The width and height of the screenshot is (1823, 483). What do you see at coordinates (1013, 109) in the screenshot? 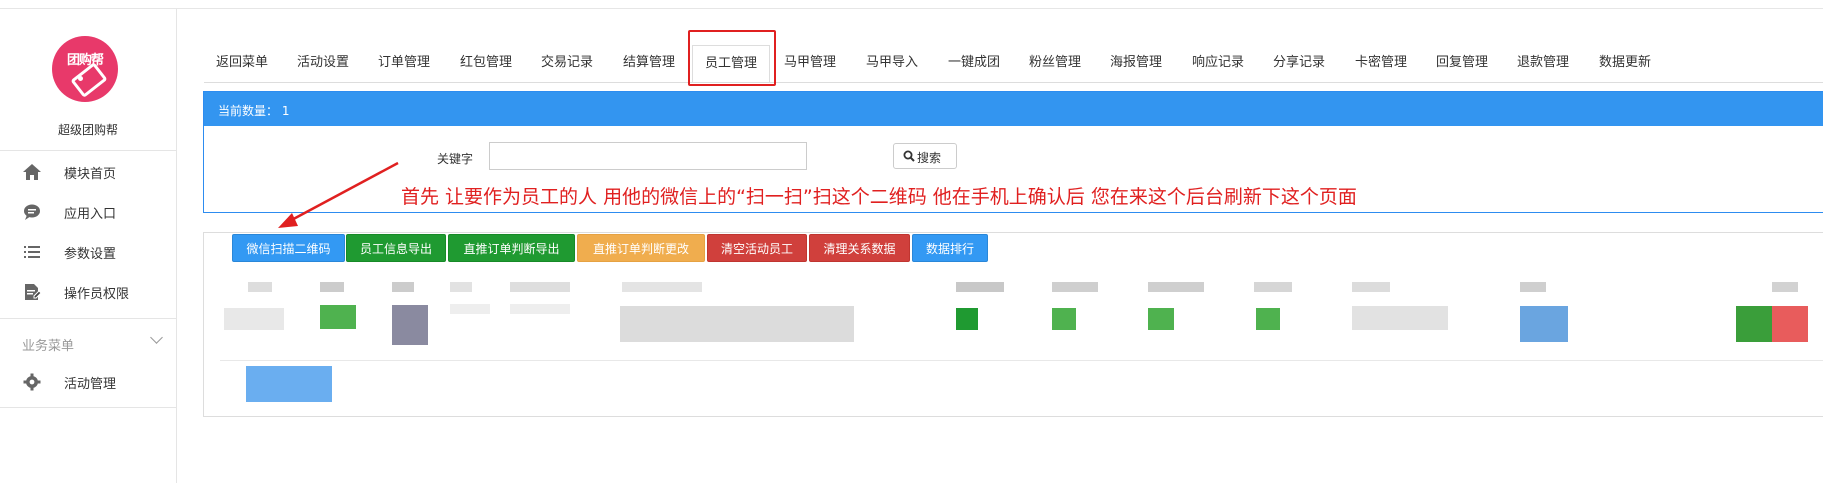
I see `panel-header: 当前数量： 1` at bounding box center [1013, 109].